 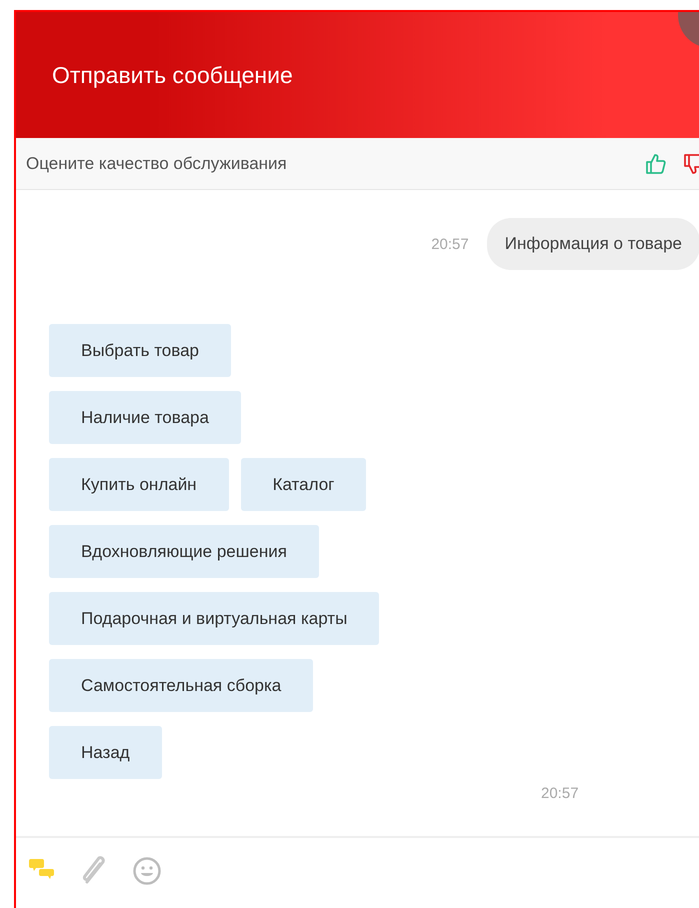 I want to click on quick-reply-button: Купить онлайн, so click(x=139, y=484).